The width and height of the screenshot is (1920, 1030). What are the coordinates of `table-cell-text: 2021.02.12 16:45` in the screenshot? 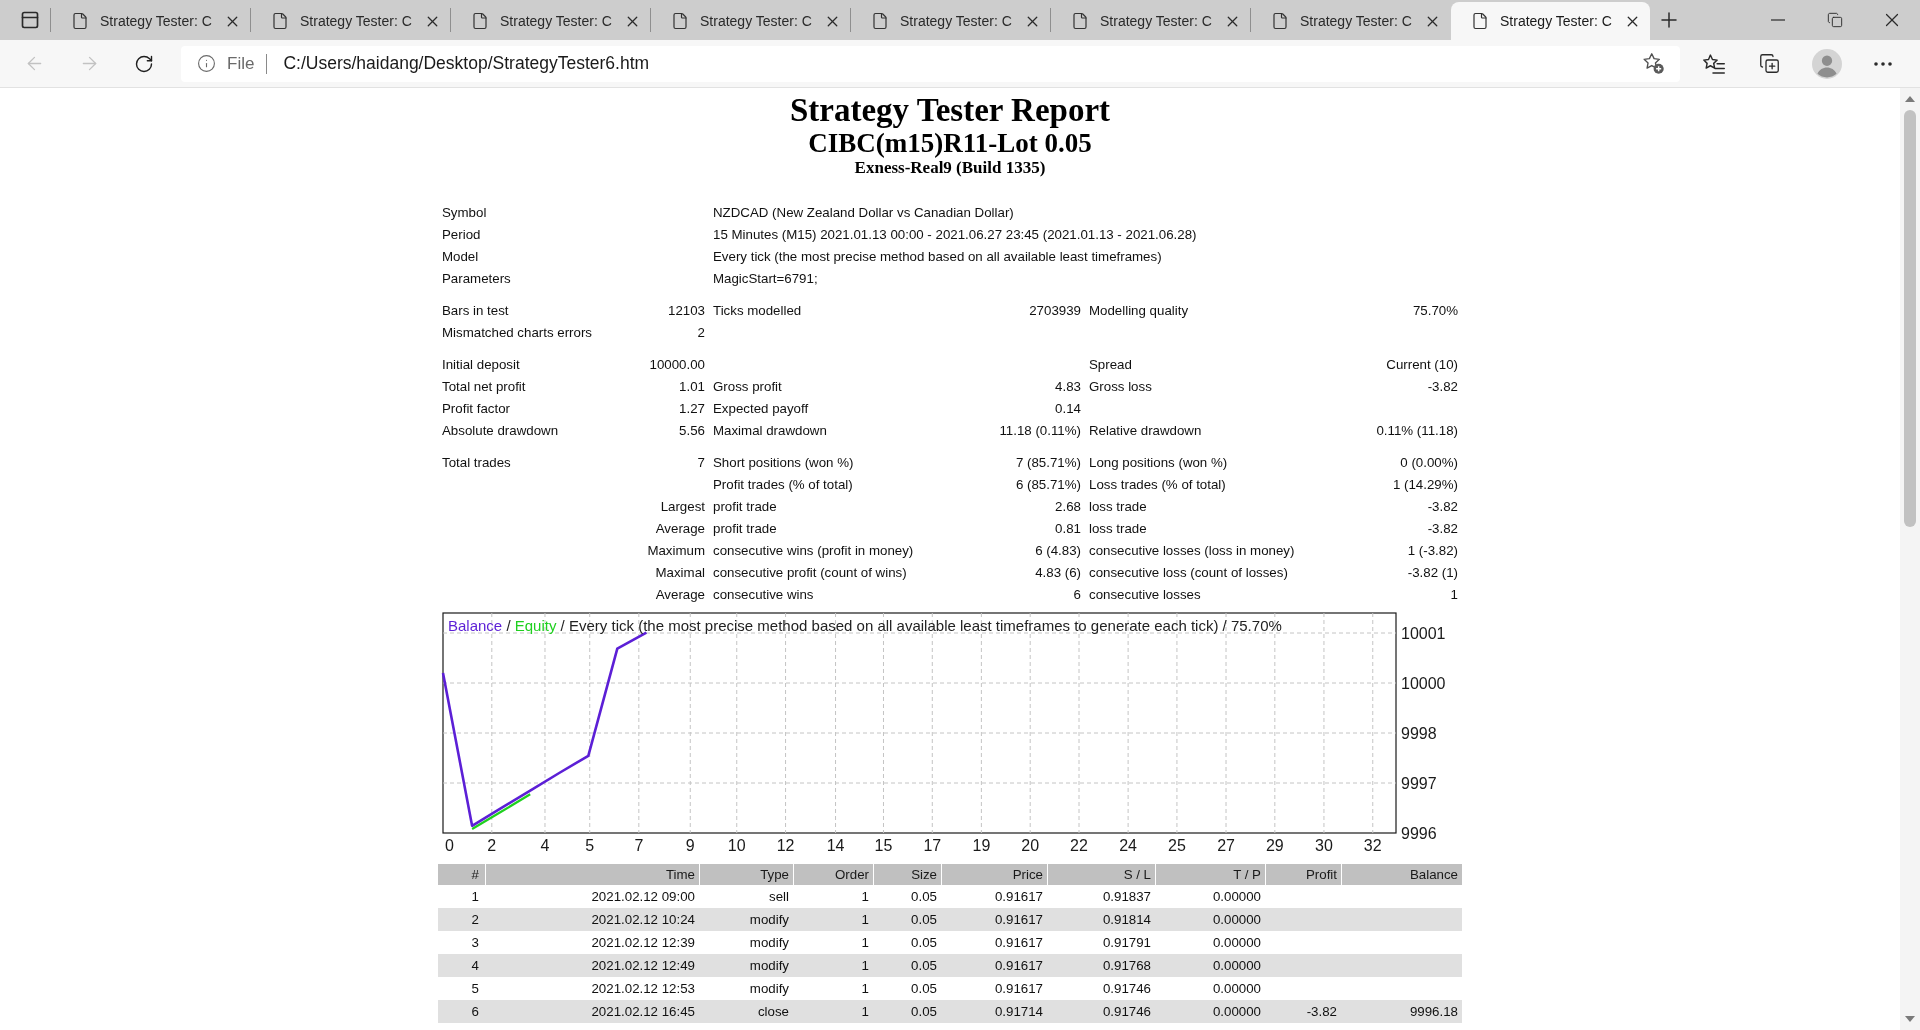 It's located at (643, 1011).